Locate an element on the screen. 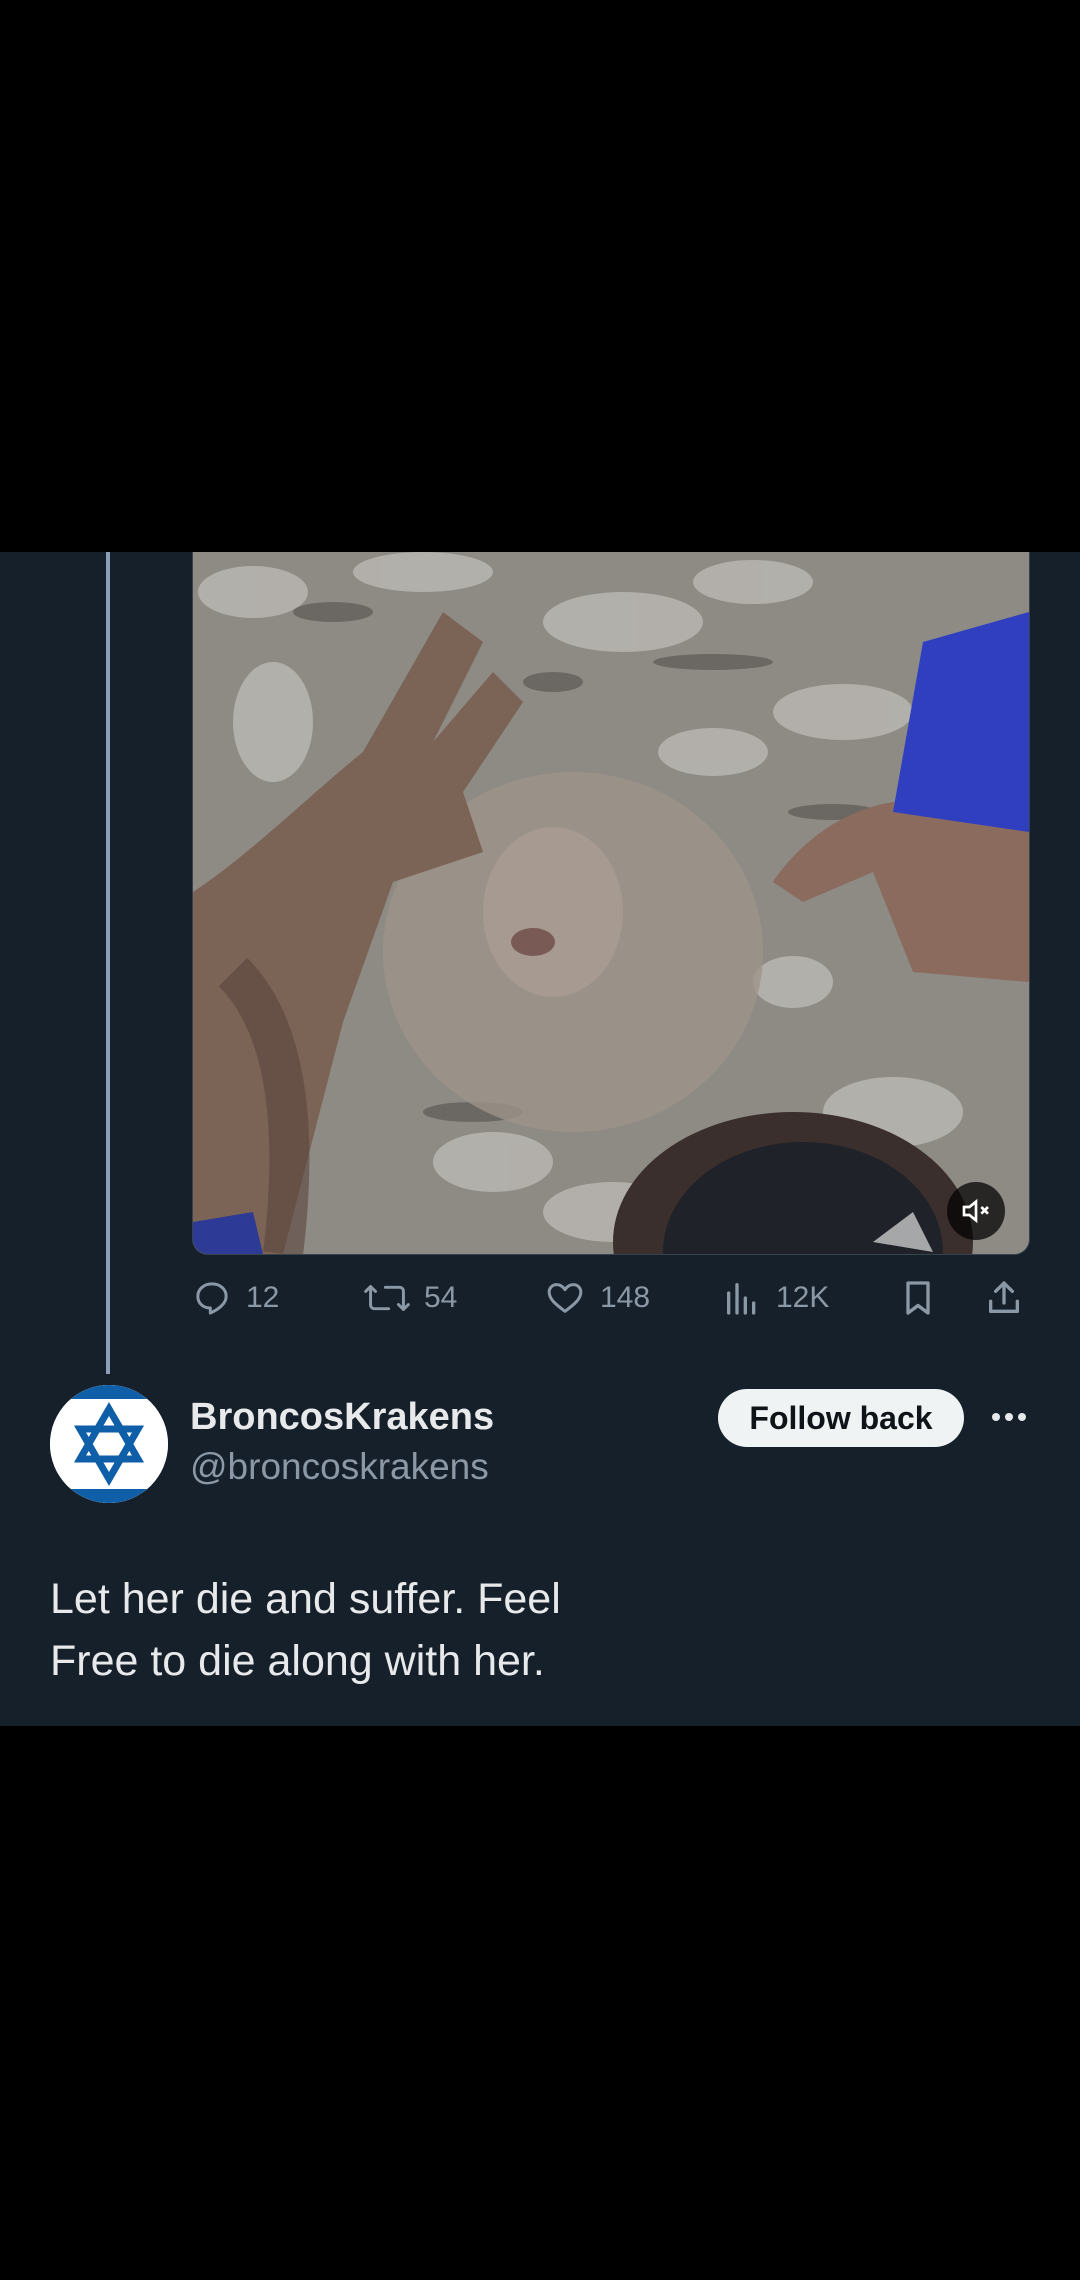  speaker-muted-icon is located at coordinates (976, 1211).